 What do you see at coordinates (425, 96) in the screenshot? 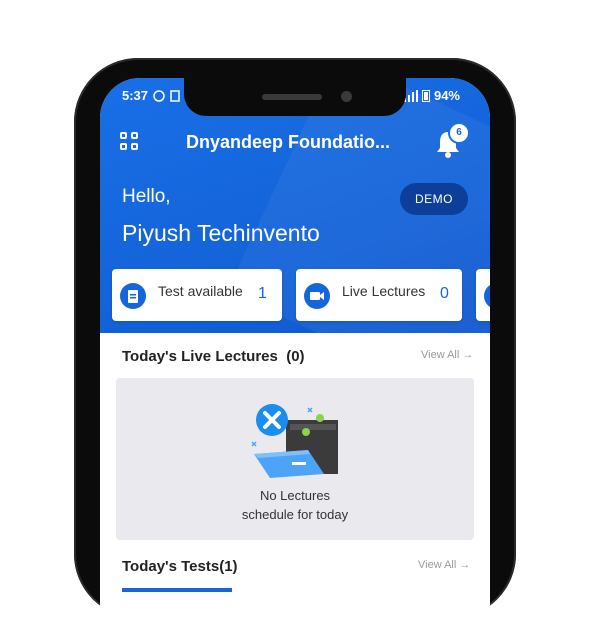
I see `battery-icon` at bounding box center [425, 96].